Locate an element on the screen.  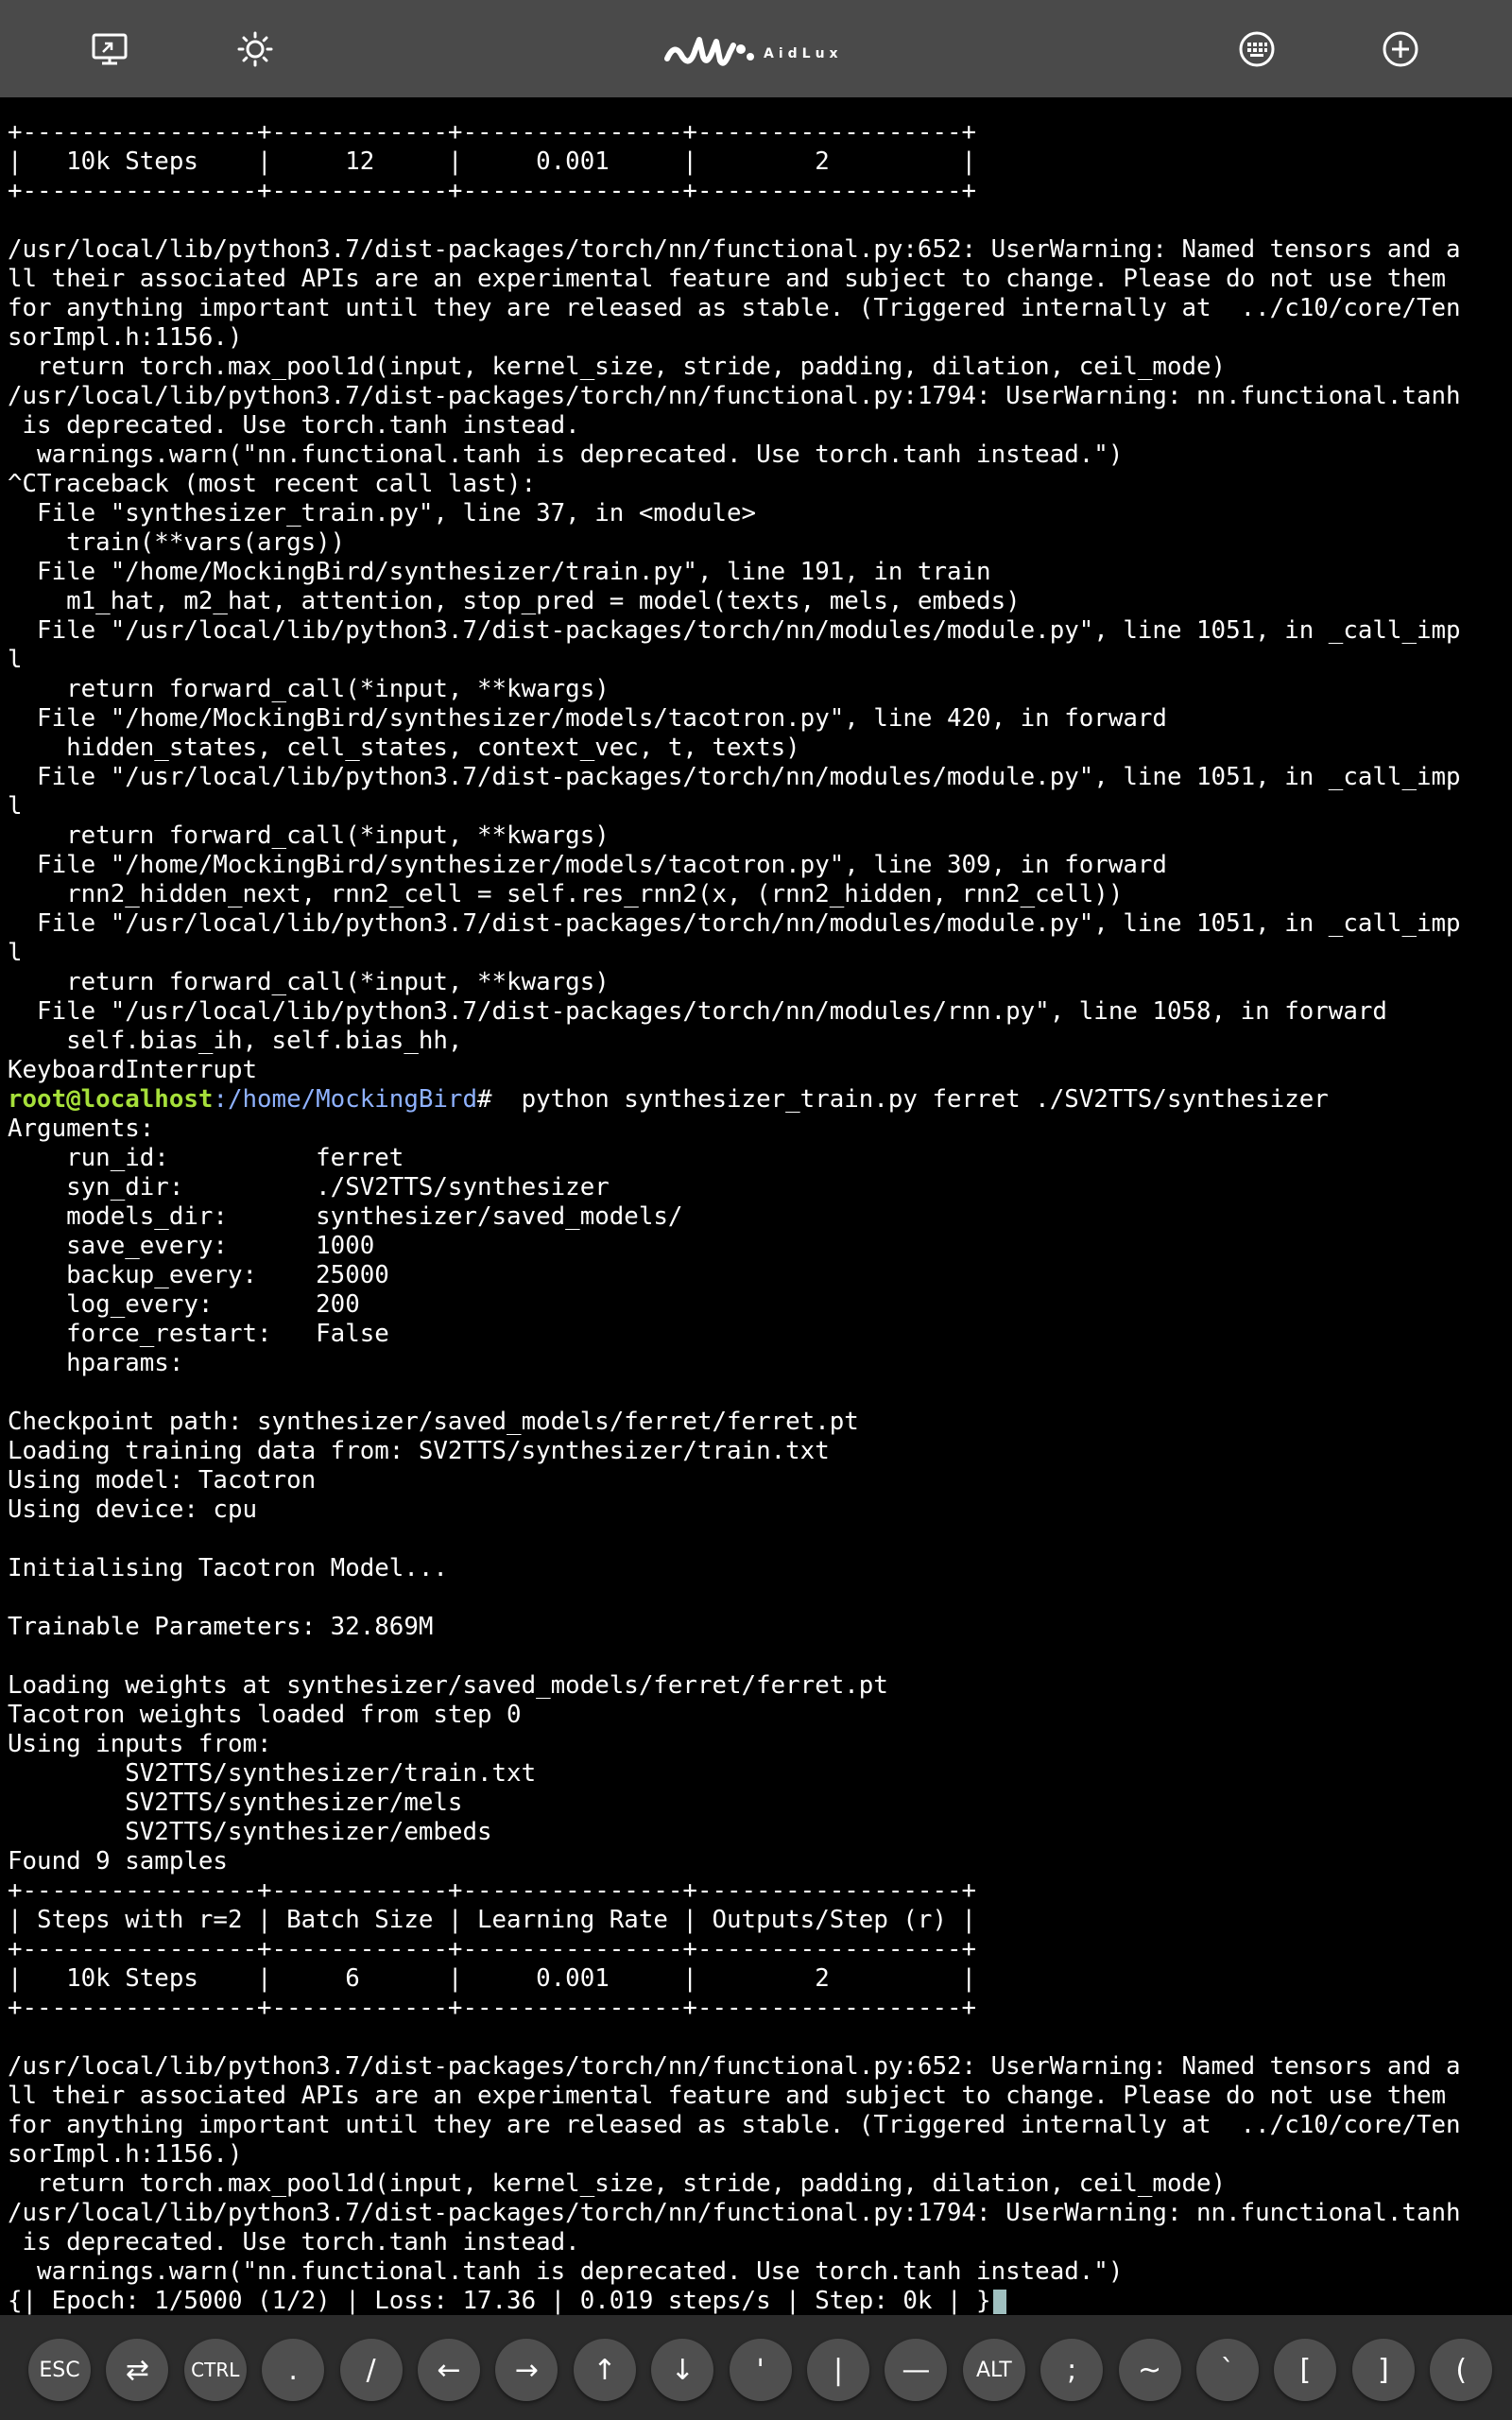
terminal-line: | 10k Steps | 6 | 0.001 | 2 | is located at coordinates (492, 1978).